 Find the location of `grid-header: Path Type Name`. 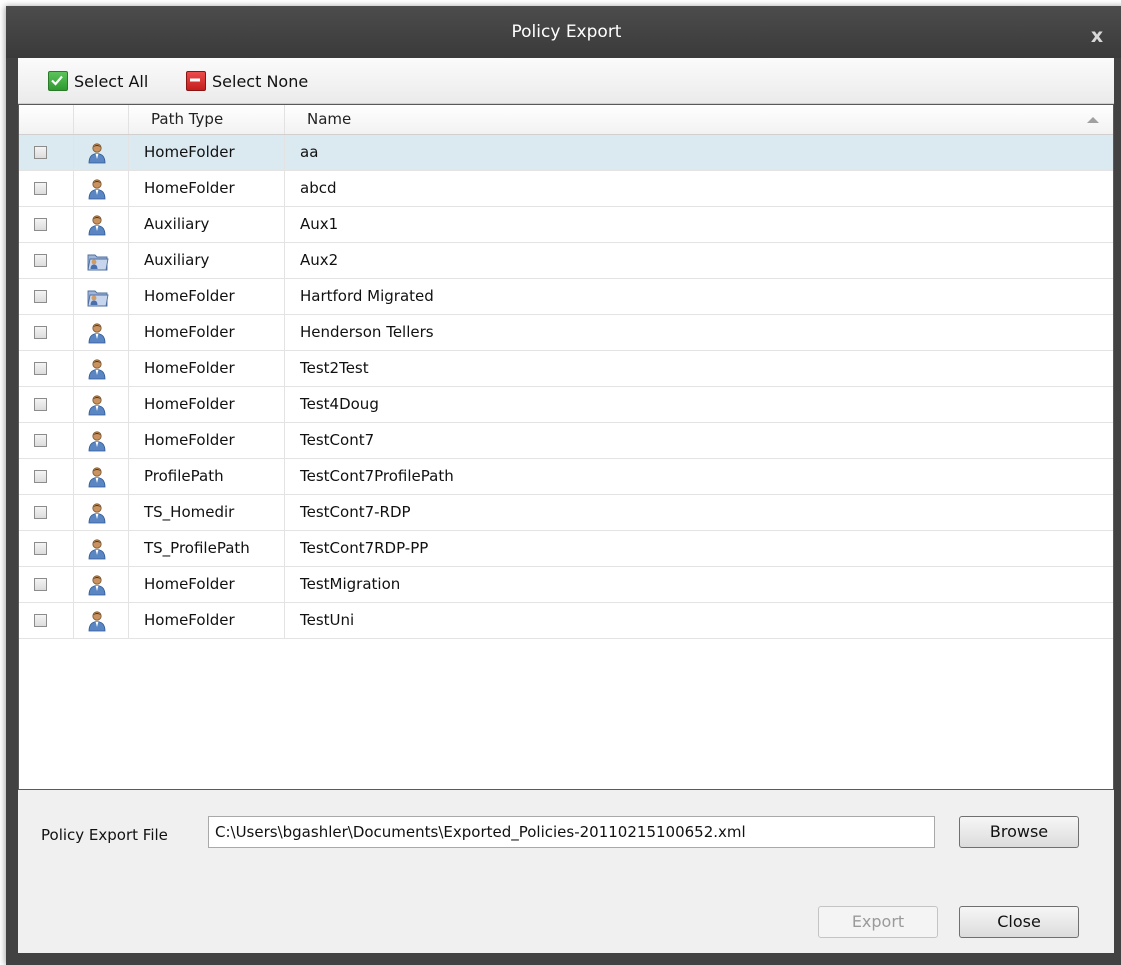

grid-header: Path Type Name is located at coordinates (566, 120).